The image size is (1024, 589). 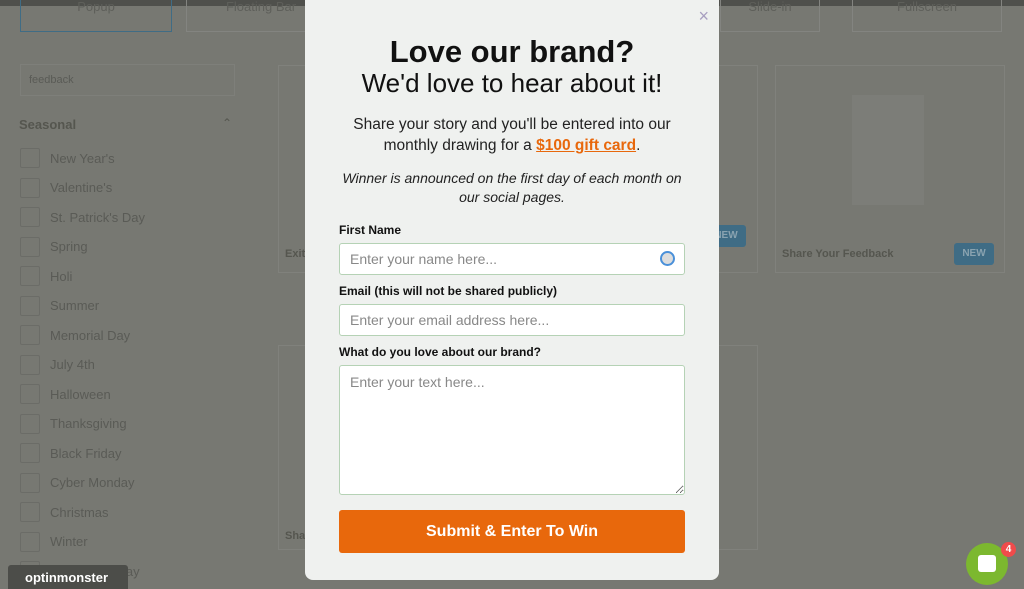 I want to click on seasonal-item: Holi, so click(x=46, y=276).